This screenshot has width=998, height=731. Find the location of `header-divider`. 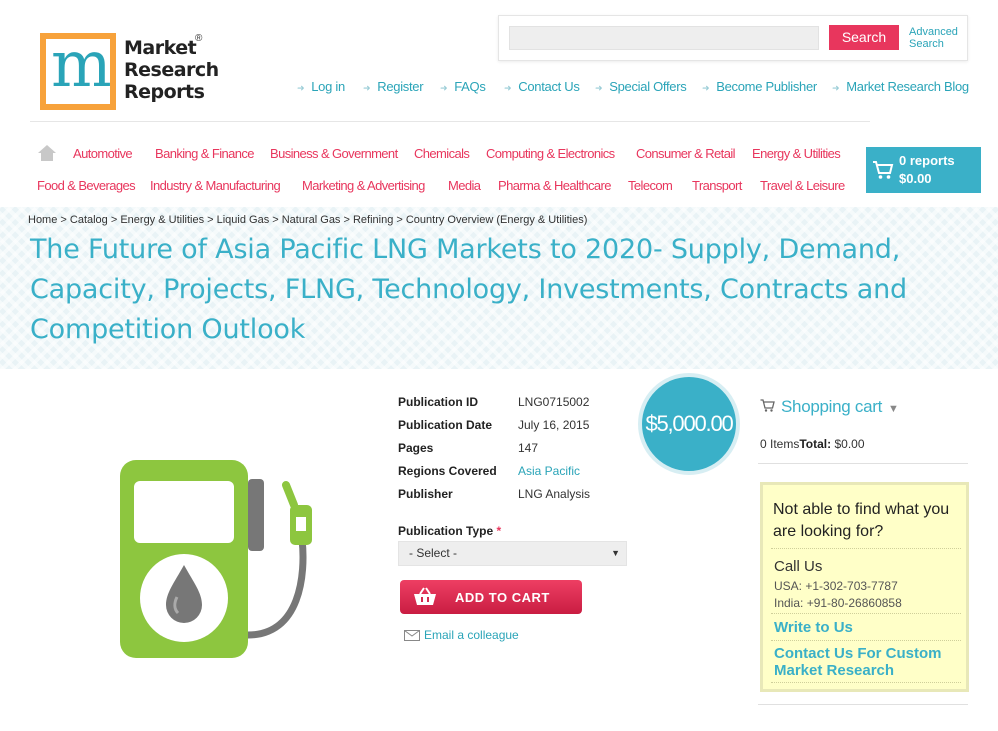

header-divider is located at coordinates (450, 121).